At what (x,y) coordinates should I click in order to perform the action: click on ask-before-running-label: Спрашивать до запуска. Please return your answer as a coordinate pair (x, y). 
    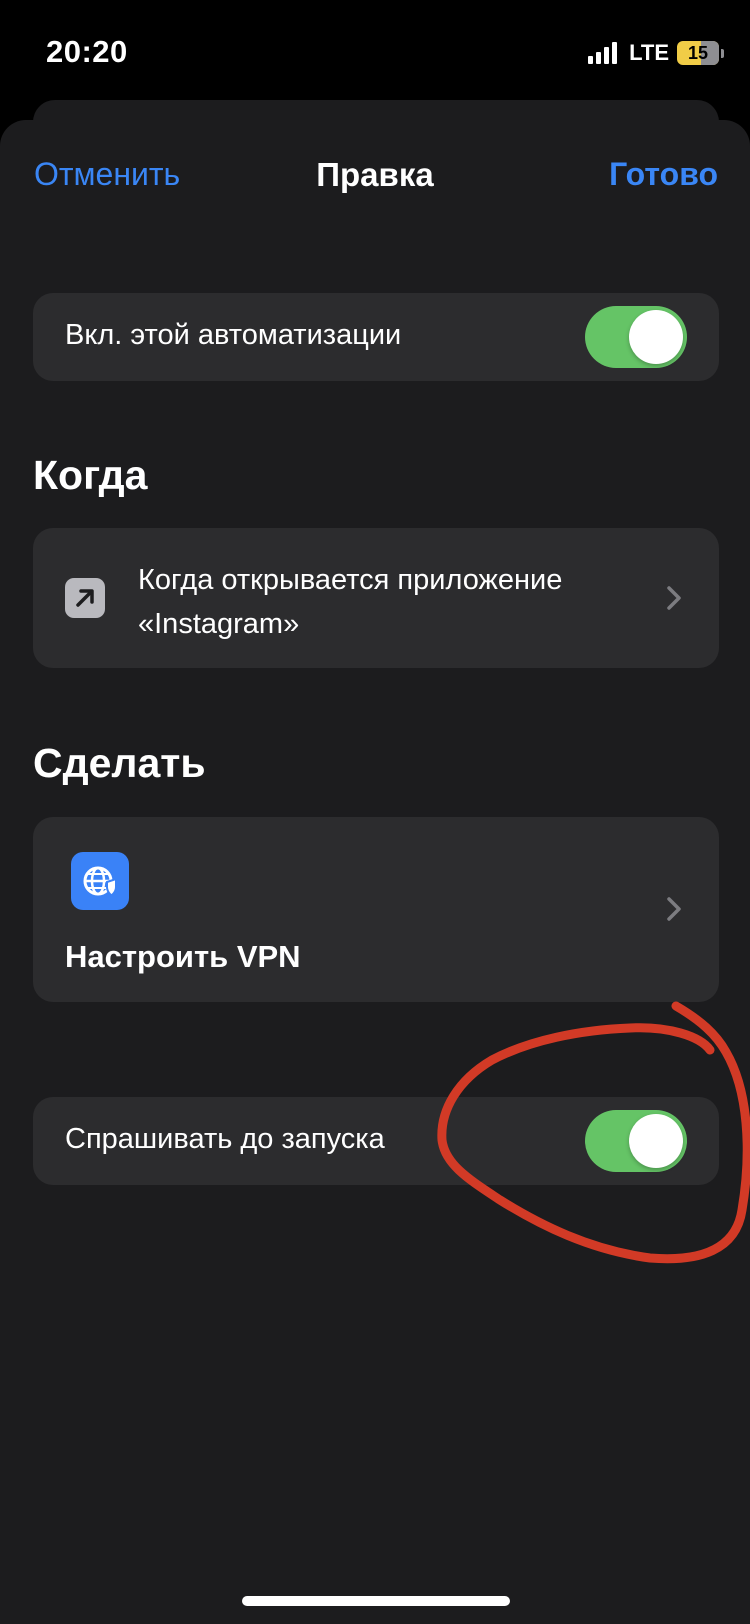
    Looking at the image, I should click on (225, 1139).